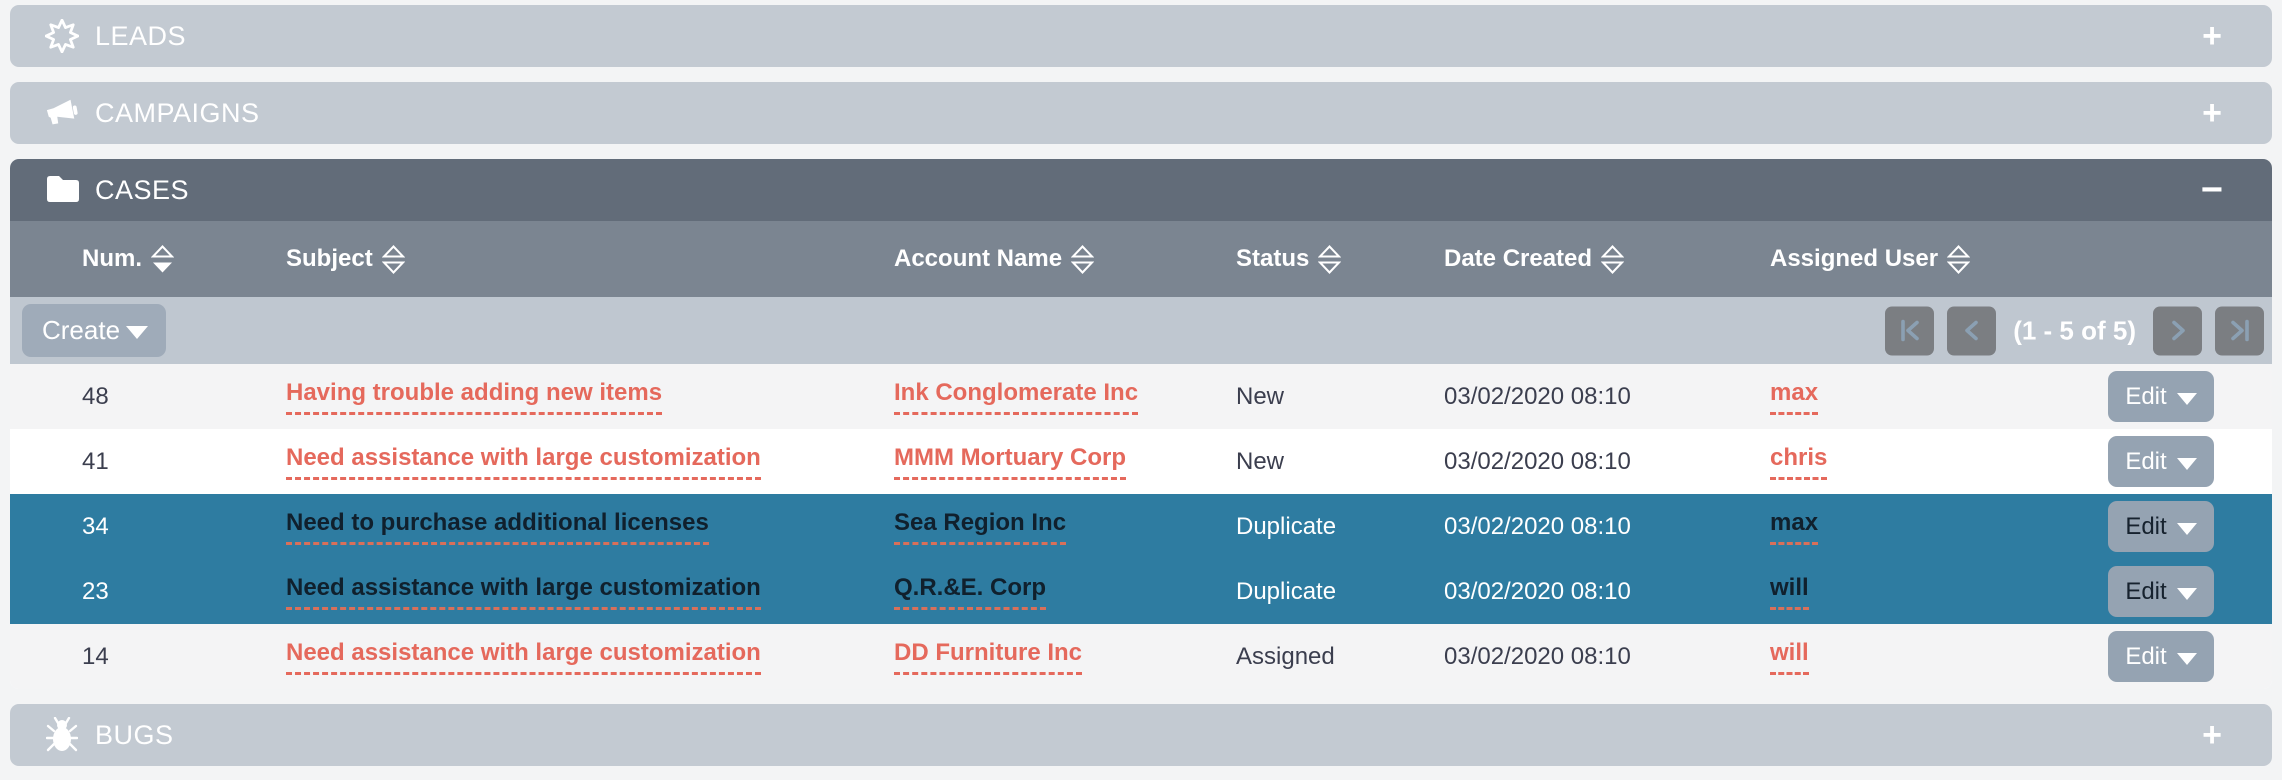 Image resolution: width=2282 pixels, height=780 pixels. I want to click on column-header-status: Status, so click(1339, 259).